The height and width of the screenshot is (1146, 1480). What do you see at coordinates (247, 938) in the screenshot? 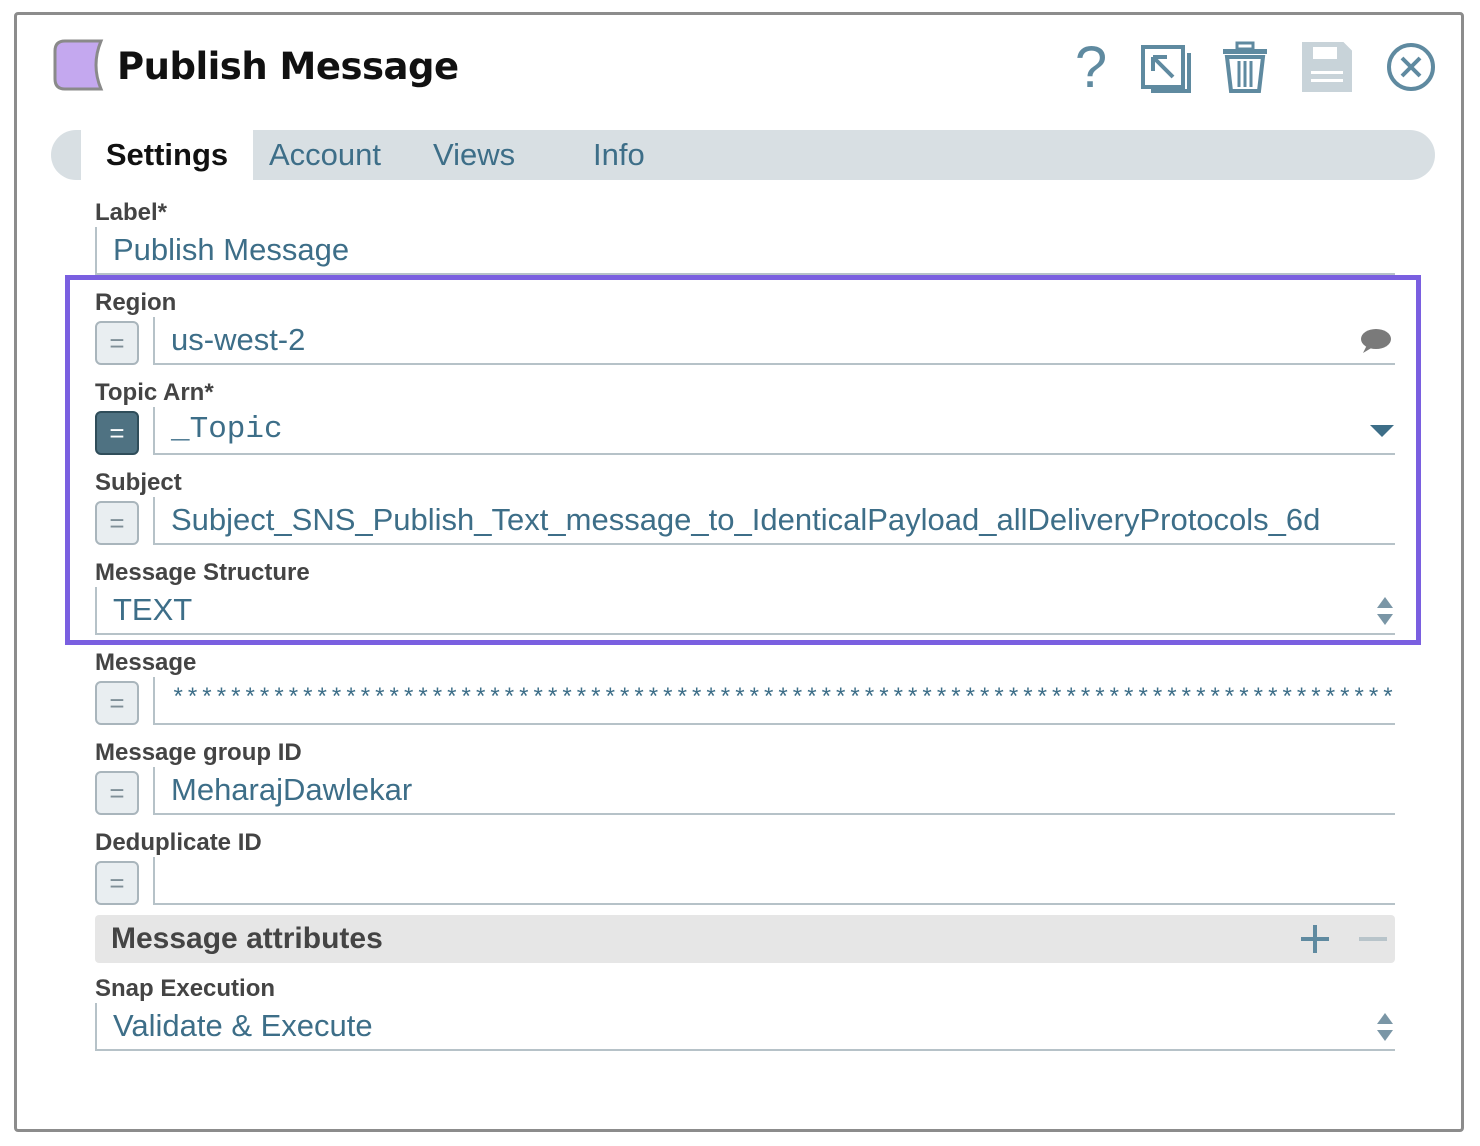
I see `message-attributes-label: Message attributes` at bounding box center [247, 938].